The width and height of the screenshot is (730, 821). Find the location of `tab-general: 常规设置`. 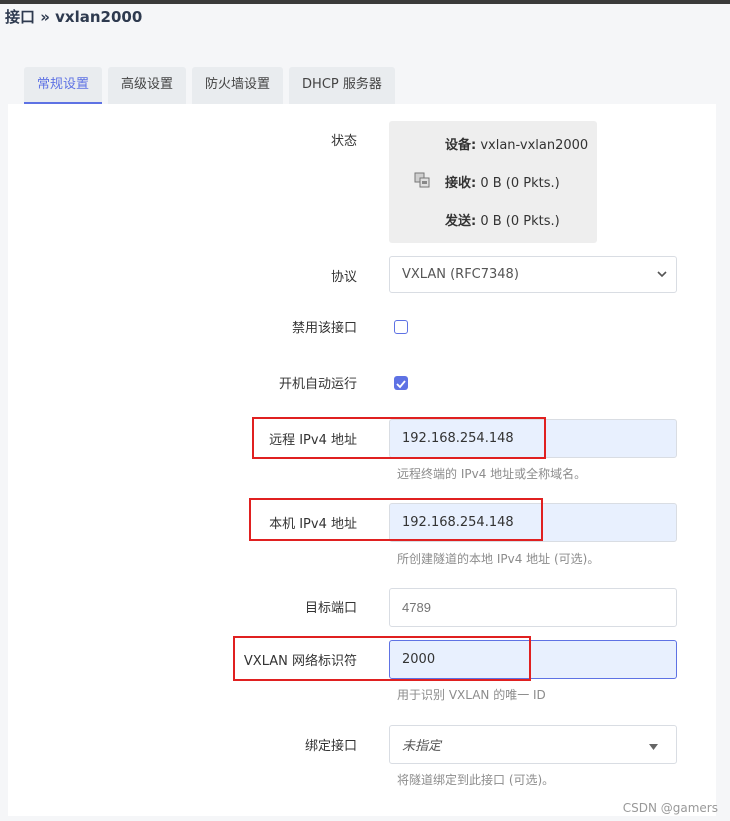

tab-general: 常规设置 is located at coordinates (63, 85).